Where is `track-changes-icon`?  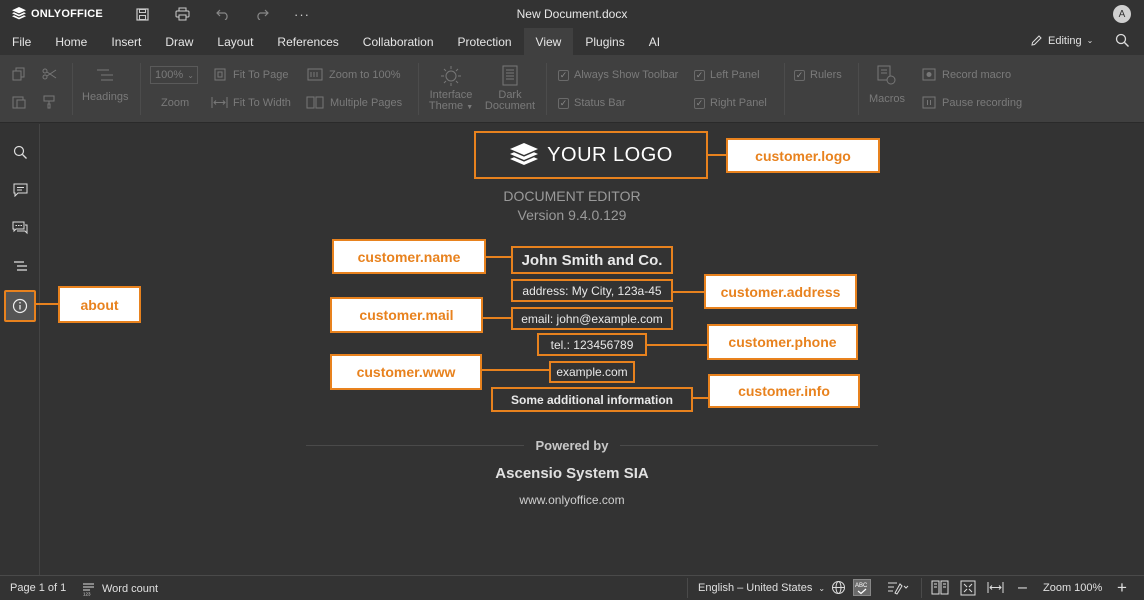
track-changes-icon is located at coordinates (898, 587).